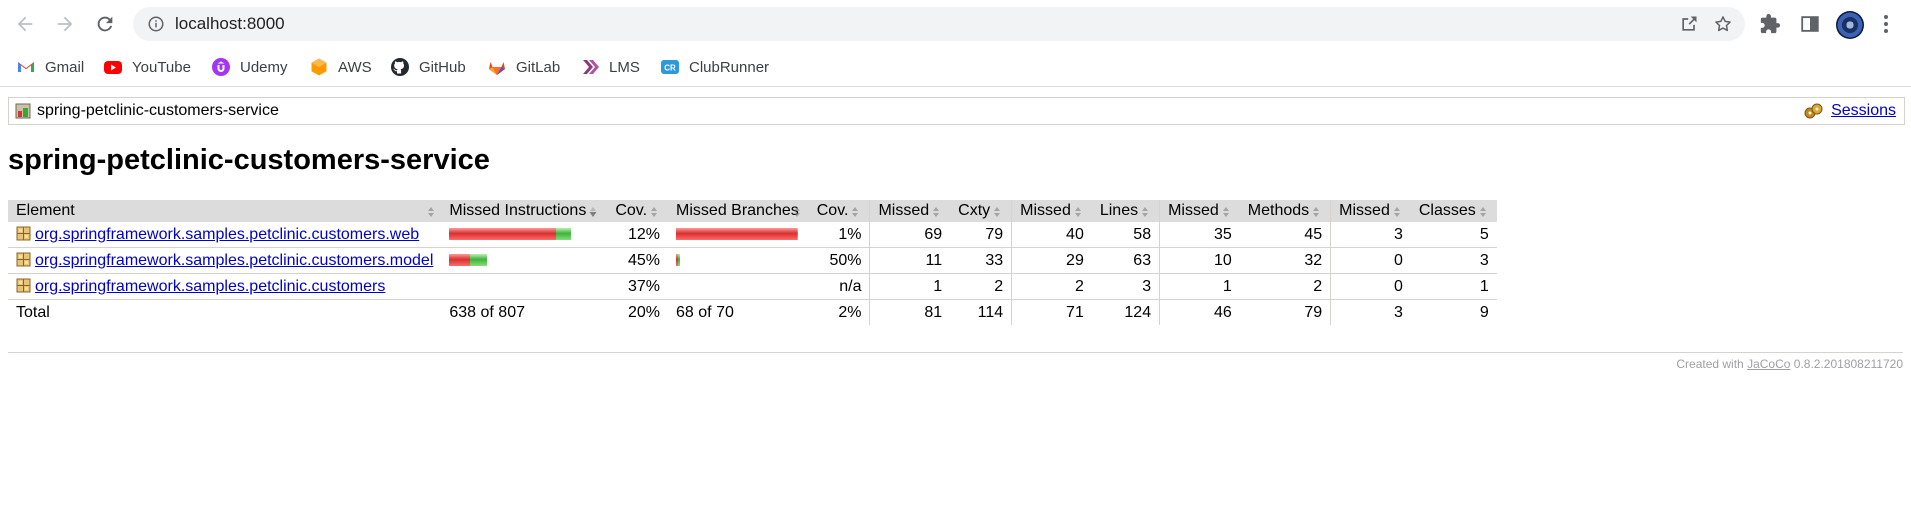 This screenshot has width=1911, height=522. Describe the element at coordinates (1199, 211) in the screenshot. I see `header-missed-methods: Missed` at that location.